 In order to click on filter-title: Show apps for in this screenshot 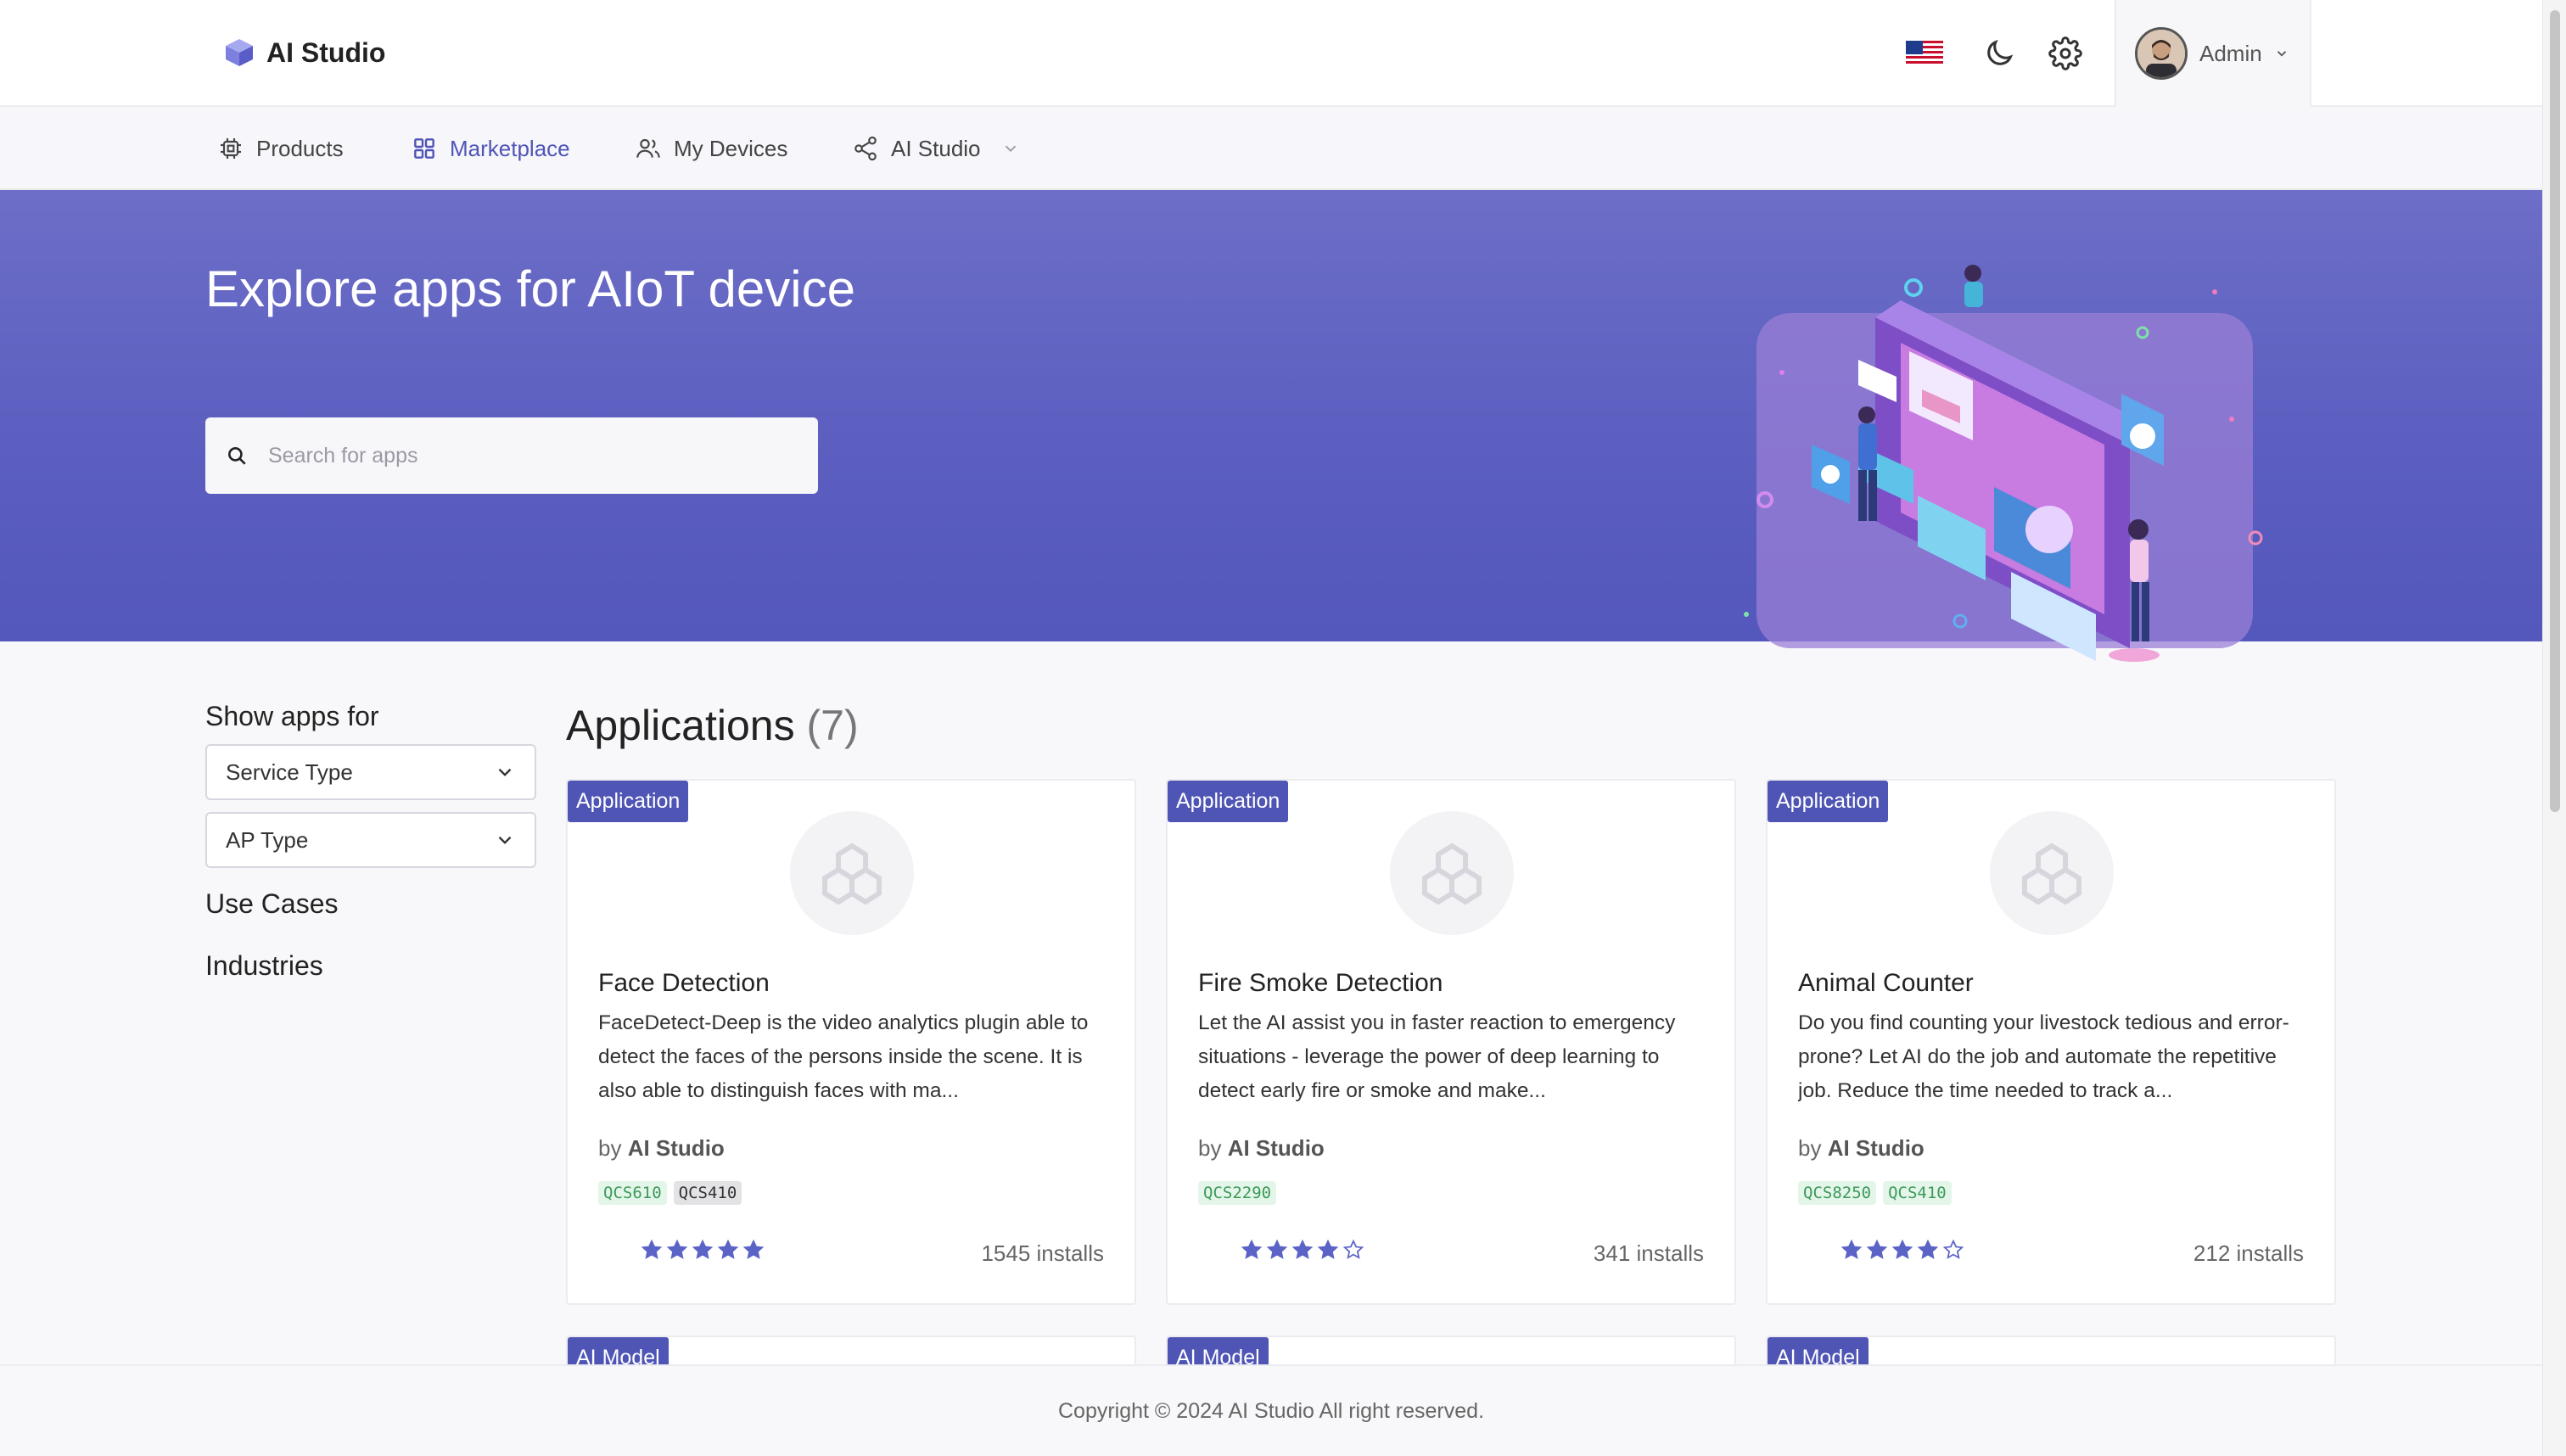, I will do `click(292, 716)`.